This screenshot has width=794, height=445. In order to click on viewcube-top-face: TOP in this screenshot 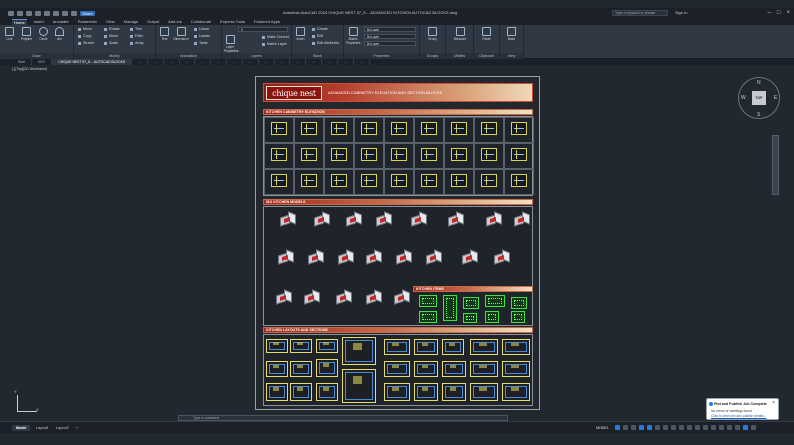, I will do `click(759, 98)`.